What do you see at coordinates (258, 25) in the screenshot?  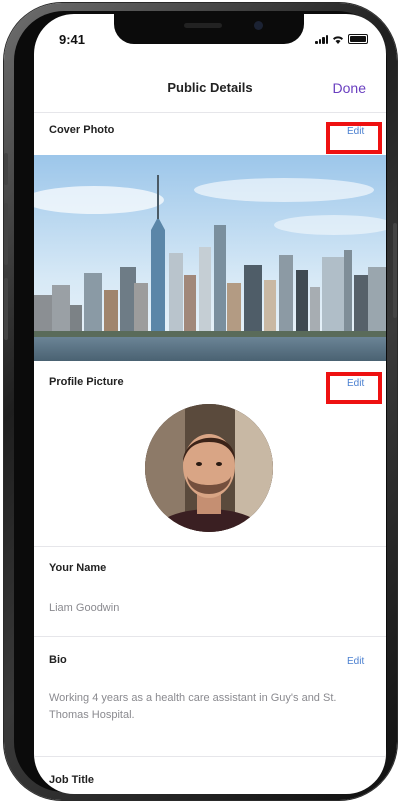 I see `front-camera` at bounding box center [258, 25].